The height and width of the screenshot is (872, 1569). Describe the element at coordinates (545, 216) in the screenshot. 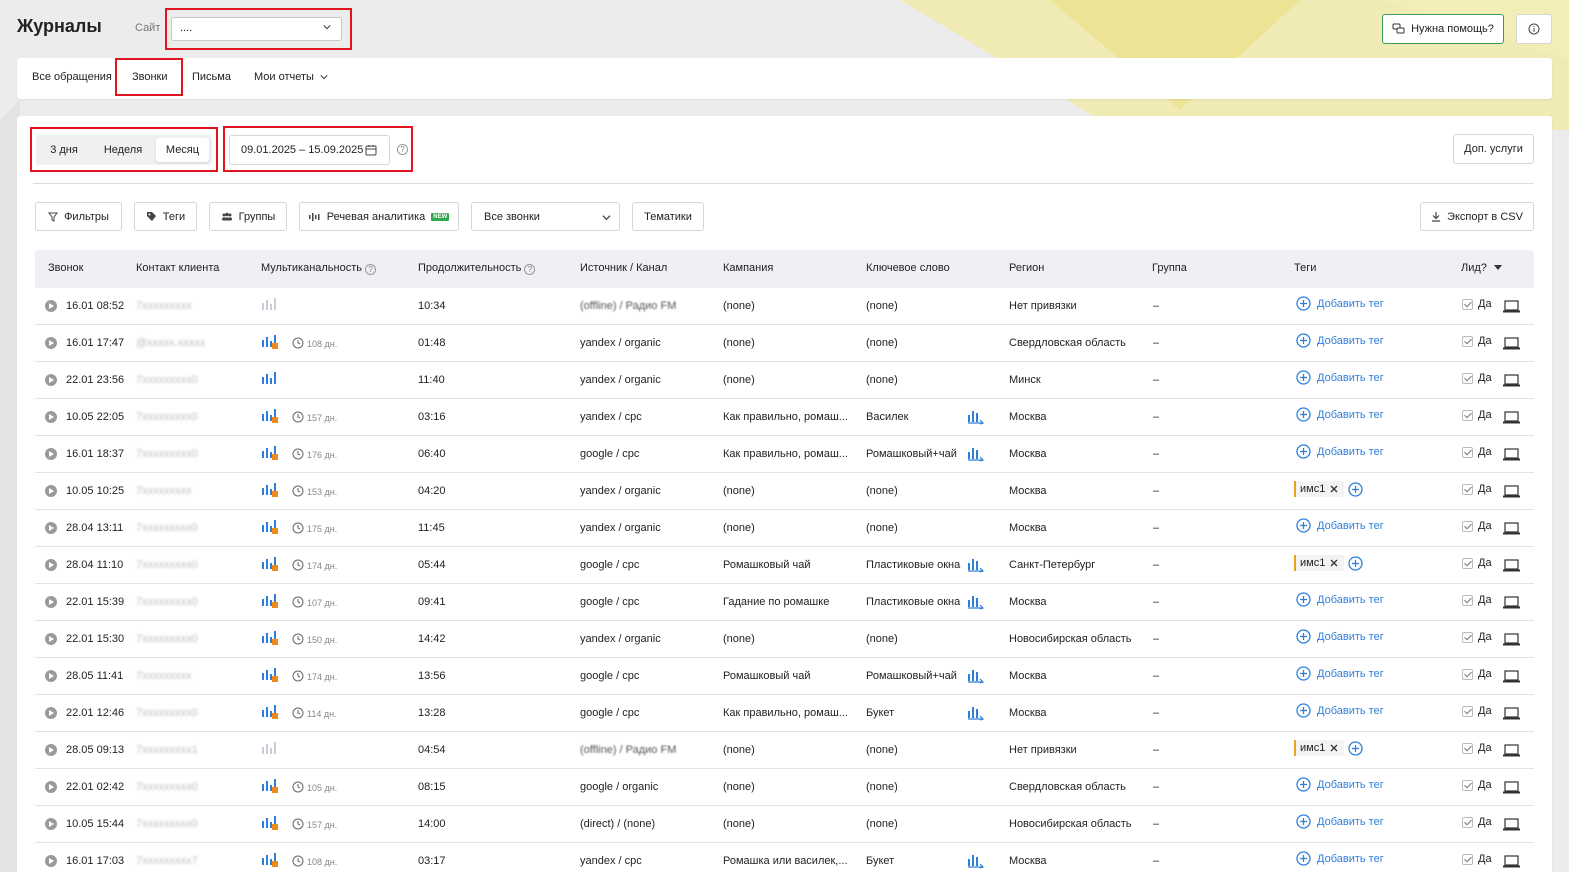

I see `calls-filter-select: Все звонки` at that location.